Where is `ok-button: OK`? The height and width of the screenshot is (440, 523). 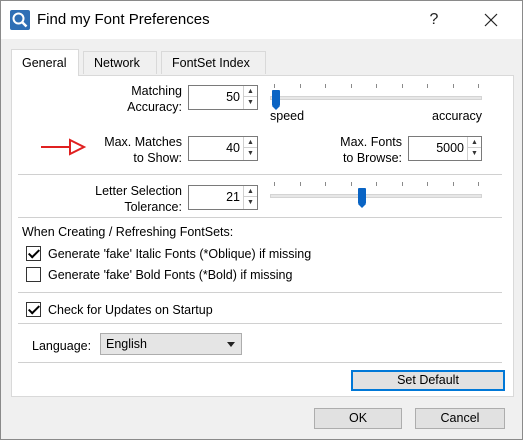 ok-button: OK is located at coordinates (358, 418).